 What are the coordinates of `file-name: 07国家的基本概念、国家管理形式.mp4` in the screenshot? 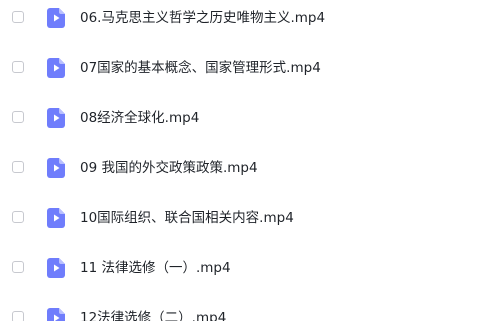 It's located at (200, 68).